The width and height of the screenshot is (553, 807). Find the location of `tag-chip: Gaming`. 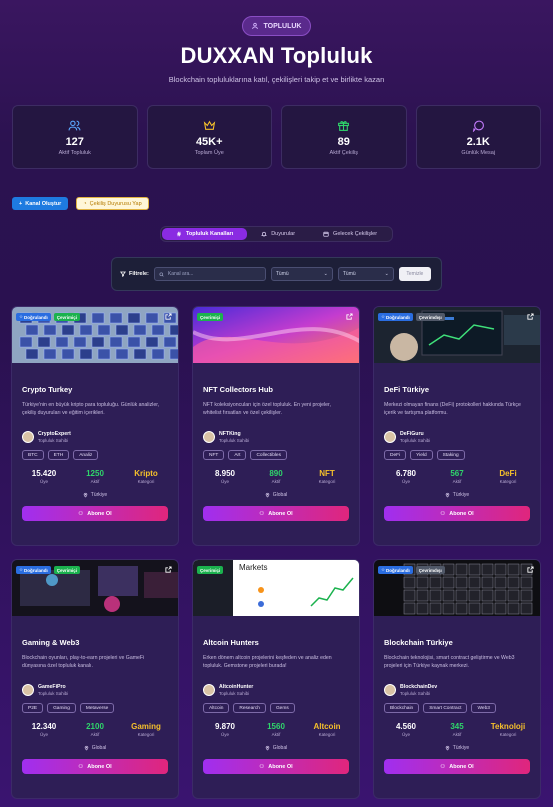

tag-chip: Gaming is located at coordinates (61, 708).